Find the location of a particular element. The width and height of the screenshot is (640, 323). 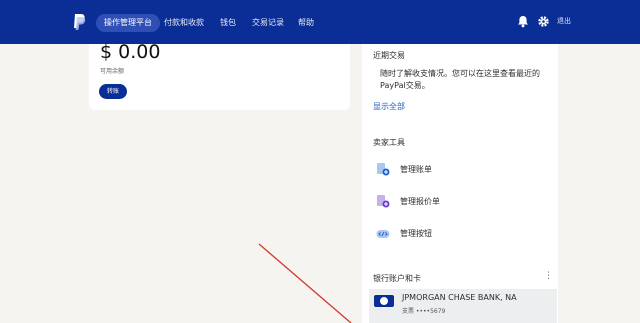

invoice-icon is located at coordinates (383, 169).